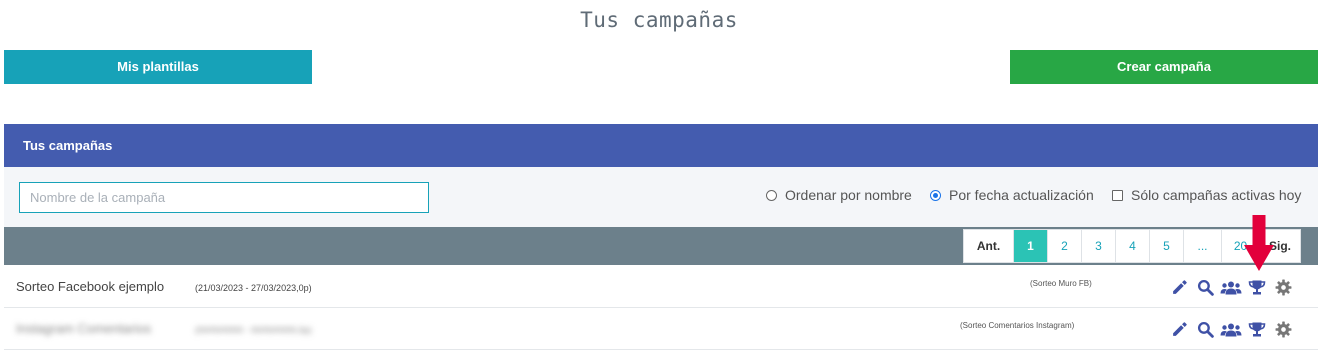  What do you see at coordinates (1167, 246) in the screenshot?
I see `page-button-5: 5` at bounding box center [1167, 246].